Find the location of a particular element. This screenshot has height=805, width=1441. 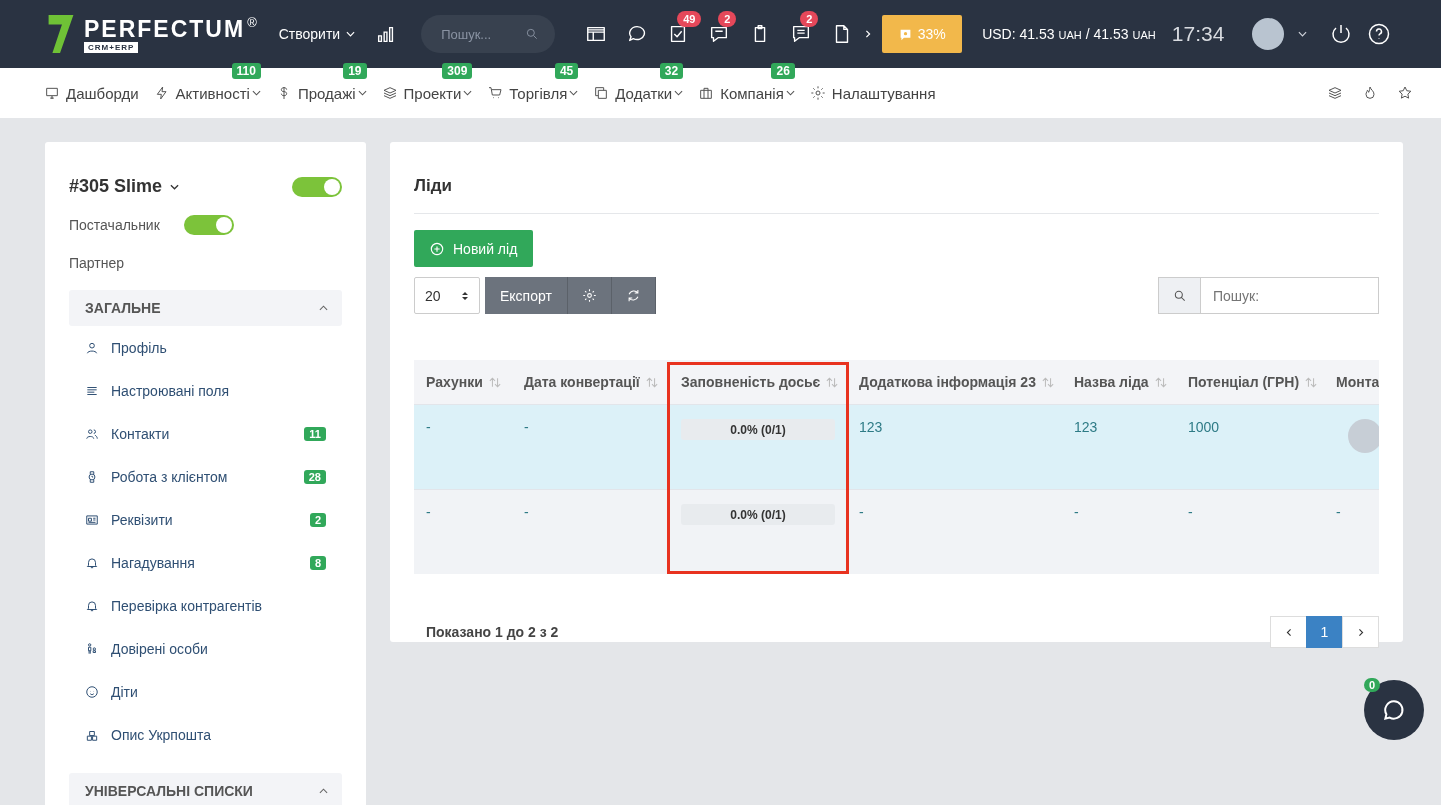

table-cell: 1000 is located at coordinates (1204, 427).